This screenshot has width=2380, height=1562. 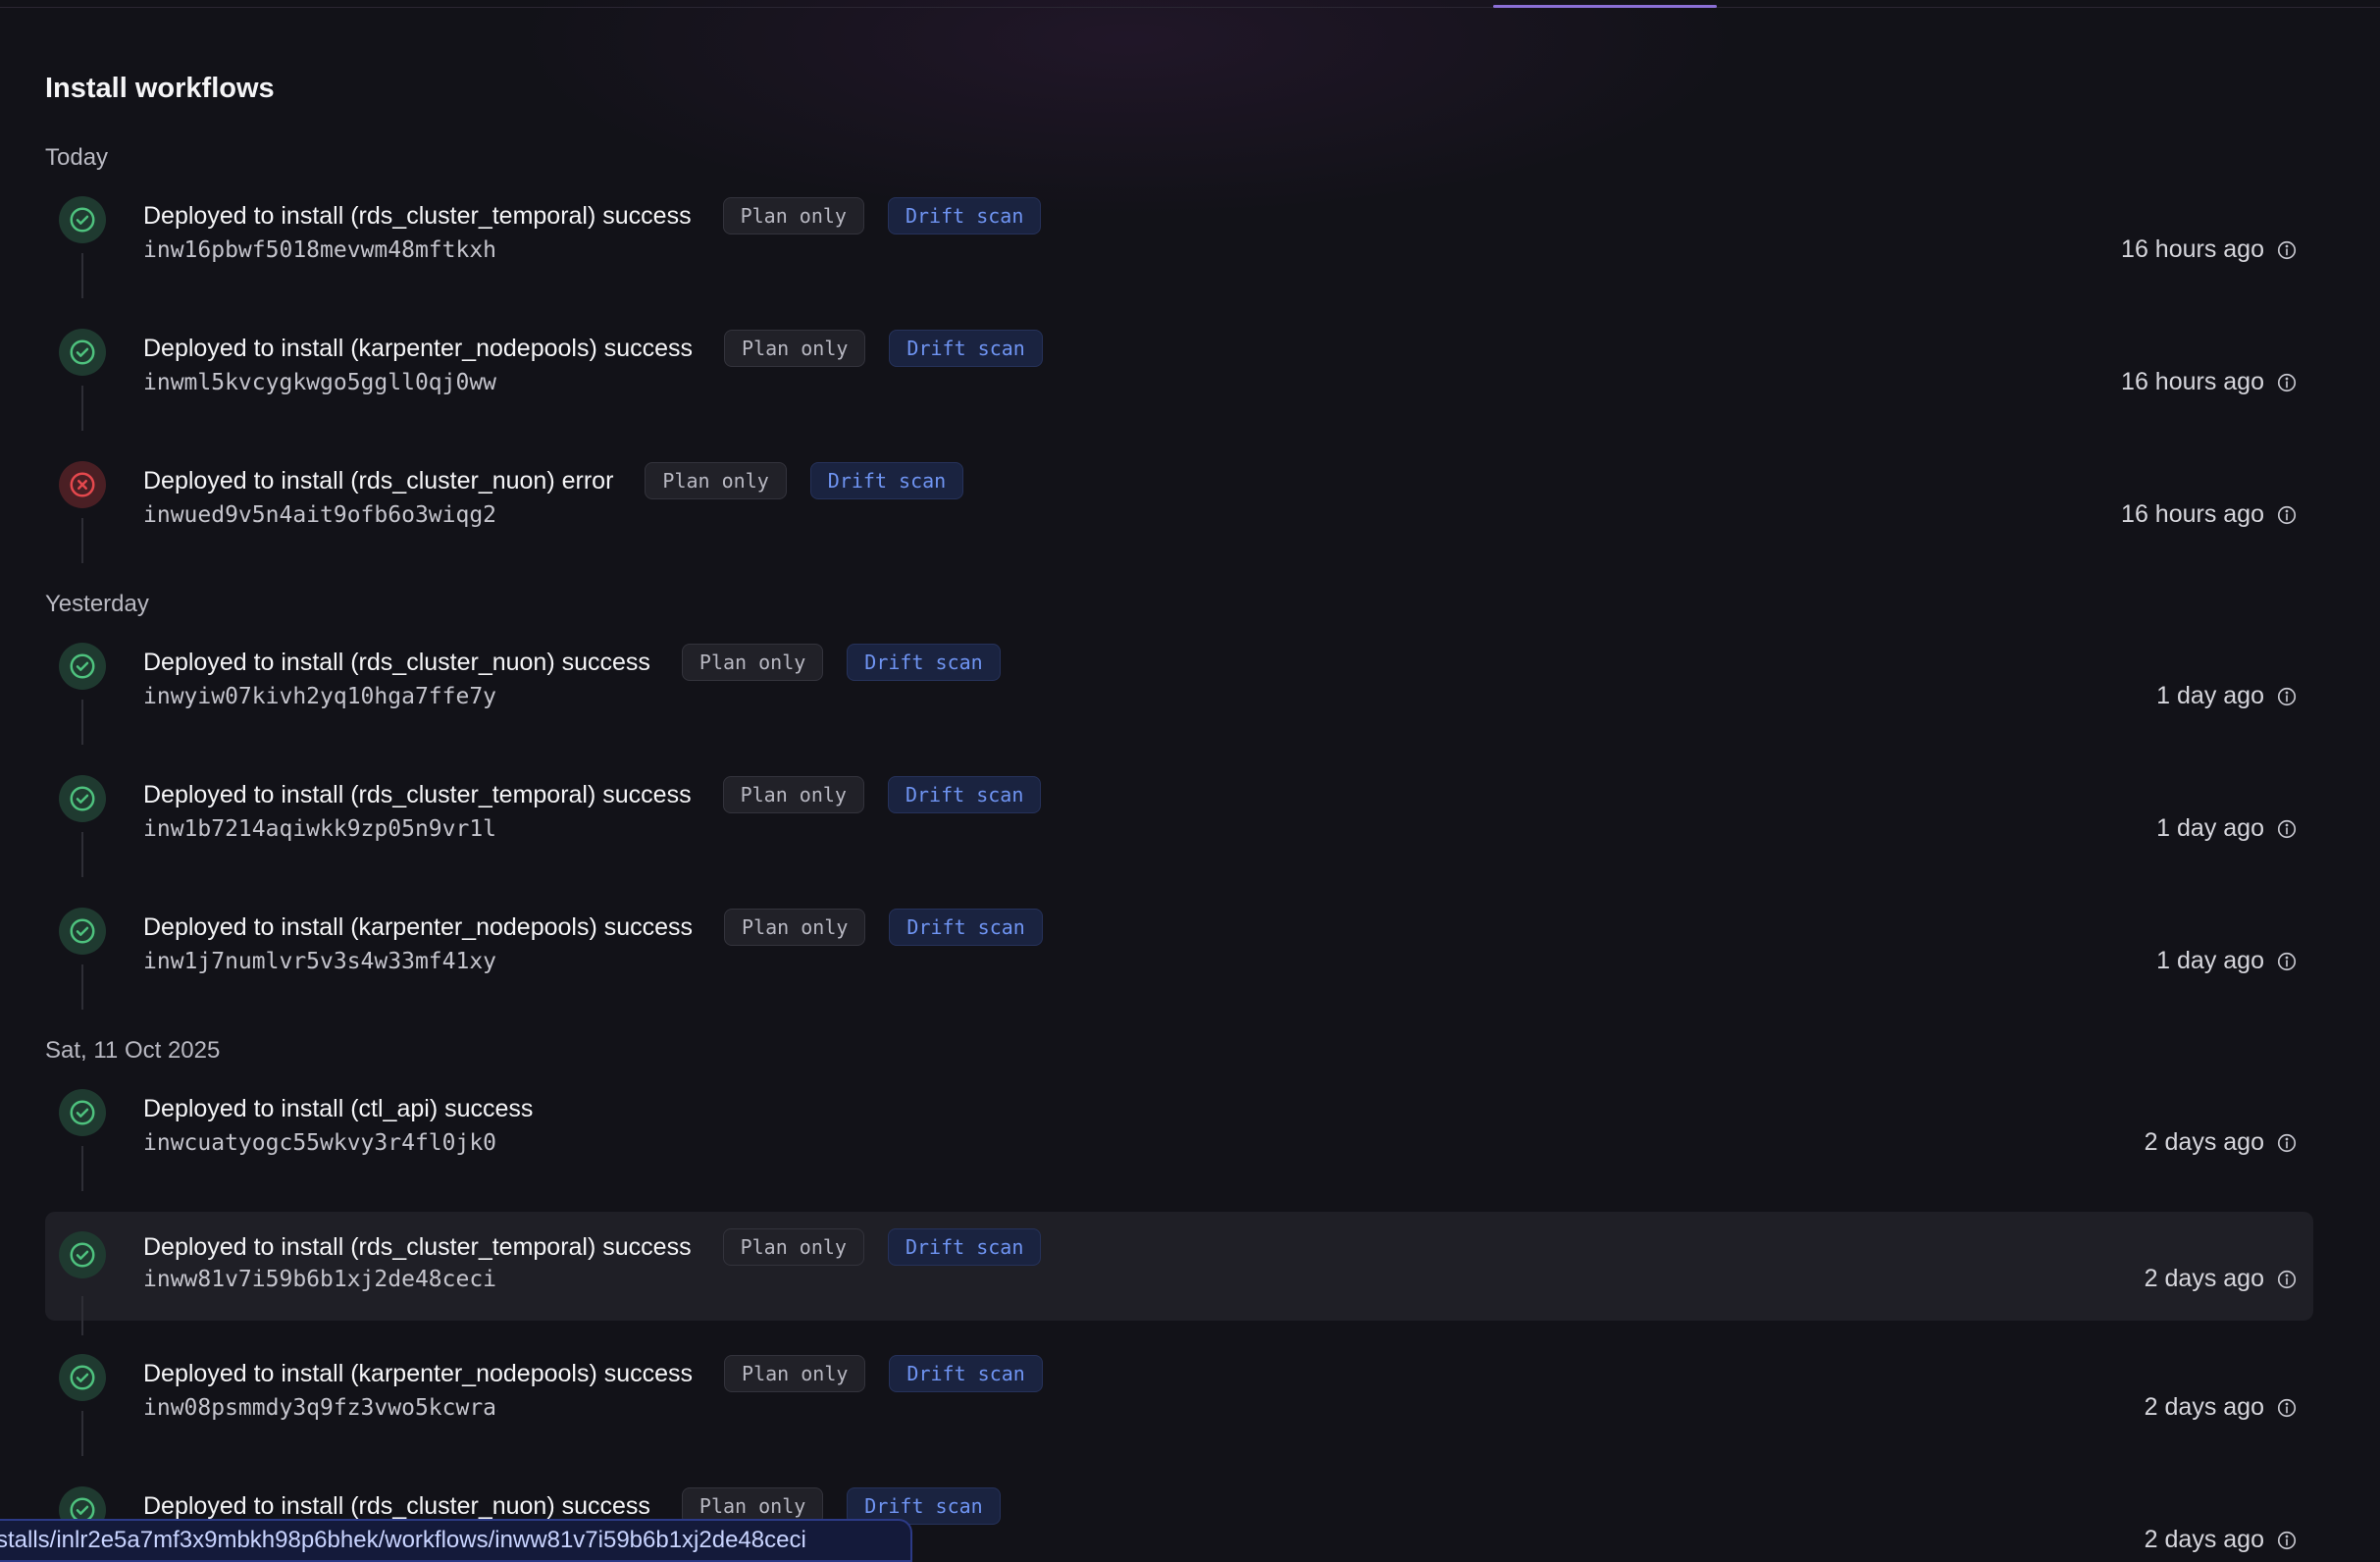 I want to click on workflow-header: Deployed to install (ctl_api) success, so click(x=353, y=1108).